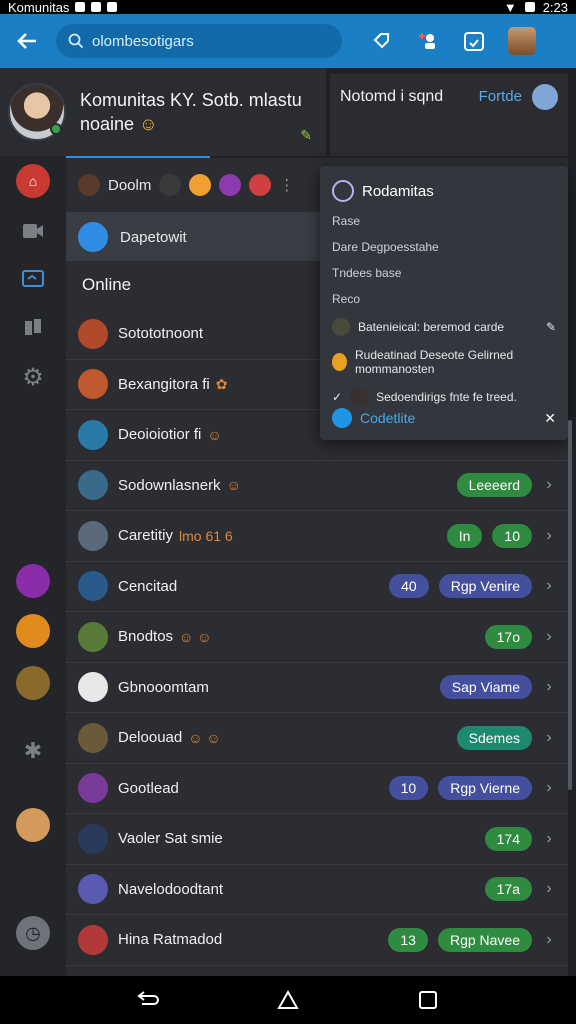 The width and height of the screenshot is (576, 1024). What do you see at coordinates (494, 737) in the screenshot?
I see `status-badge: Sdemes` at bounding box center [494, 737].